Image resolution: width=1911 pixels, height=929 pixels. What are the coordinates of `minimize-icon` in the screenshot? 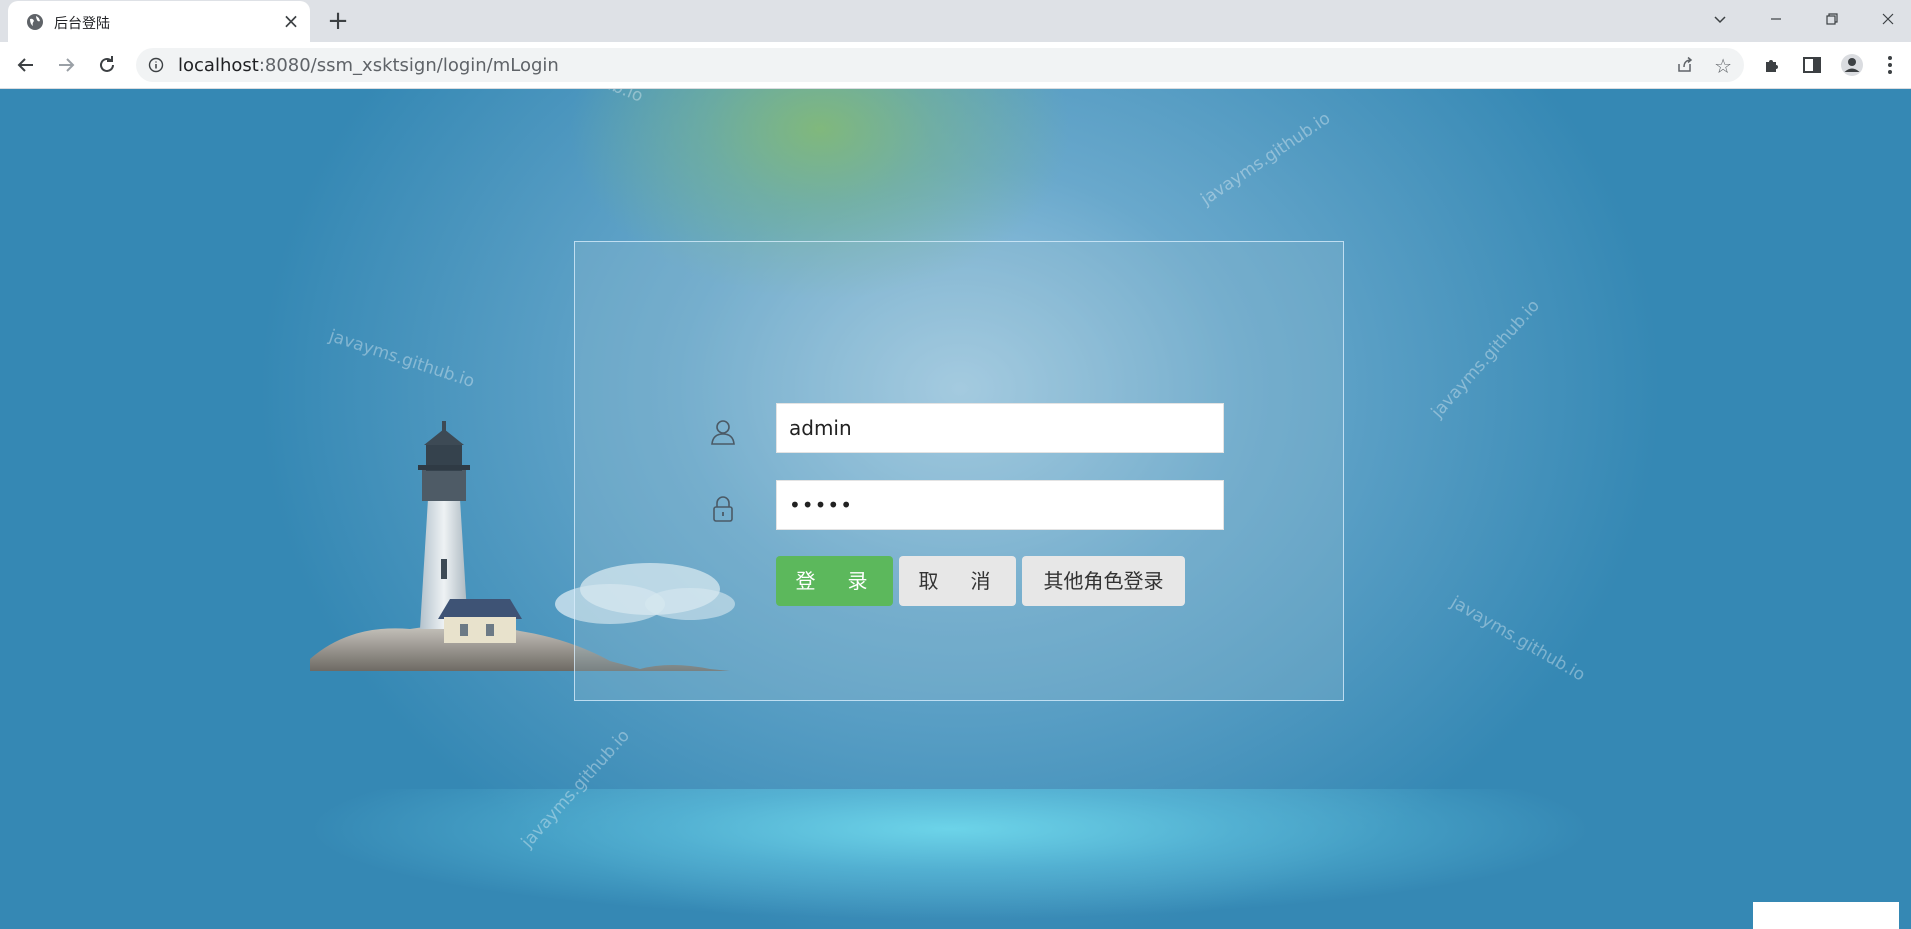 It's located at (1776, 19).